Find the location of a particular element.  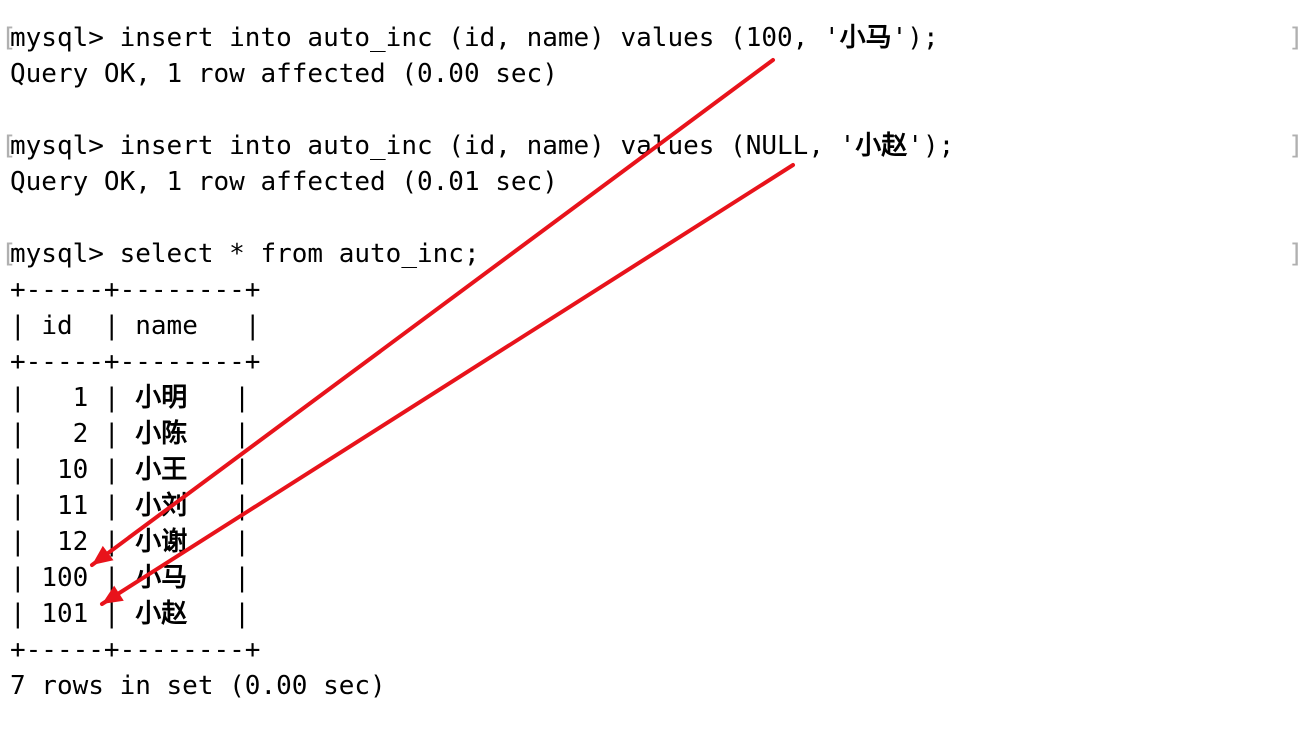

command-line-3: mysql> select * from auto_inc; is located at coordinates (245, 254).